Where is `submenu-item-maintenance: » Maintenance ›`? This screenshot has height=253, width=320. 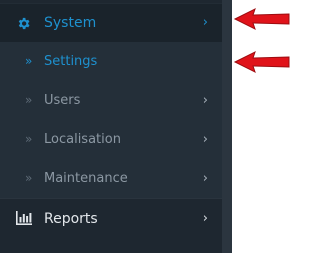 submenu-item-maintenance: » Maintenance › is located at coordinates (111, 178).